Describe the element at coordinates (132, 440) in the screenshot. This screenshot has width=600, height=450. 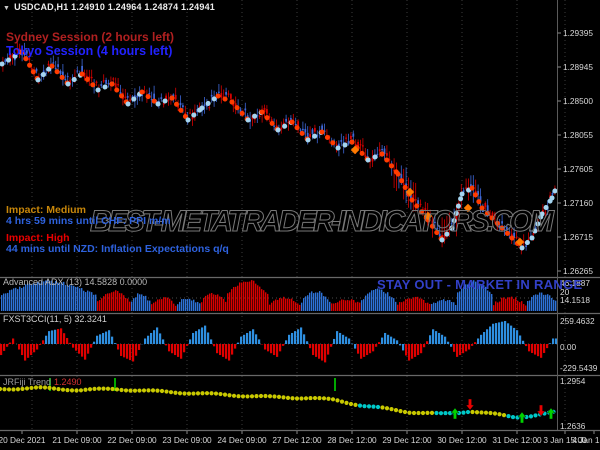
I see `time-axis-label: 22 Dec 09:00` at that location.